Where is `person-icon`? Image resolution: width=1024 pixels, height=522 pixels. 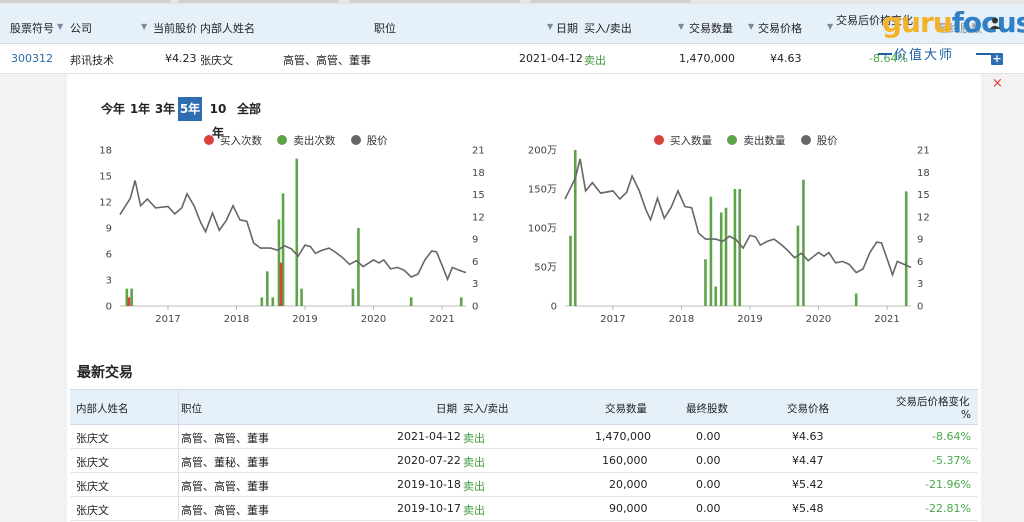
person-icon is located at coordinates (995, 23).